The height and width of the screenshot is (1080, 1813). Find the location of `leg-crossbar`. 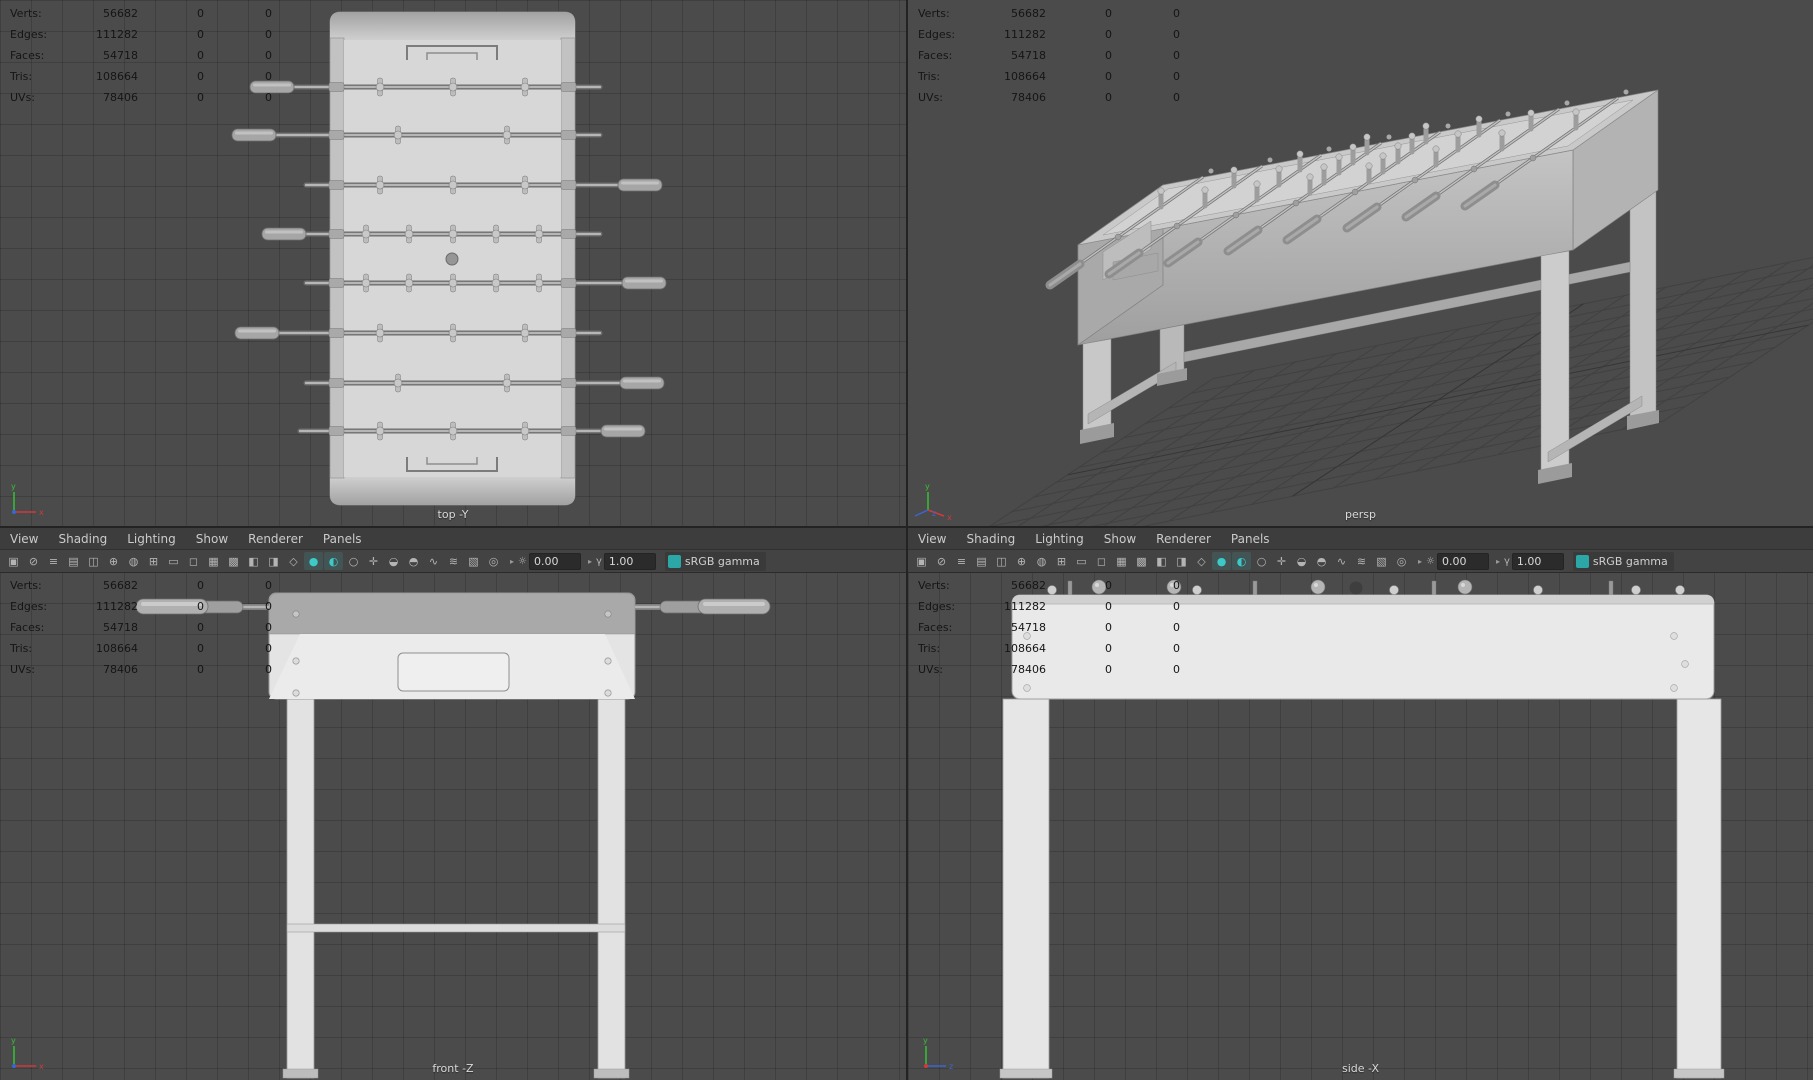

leg-crossbar is located at coordinates (456, 928).